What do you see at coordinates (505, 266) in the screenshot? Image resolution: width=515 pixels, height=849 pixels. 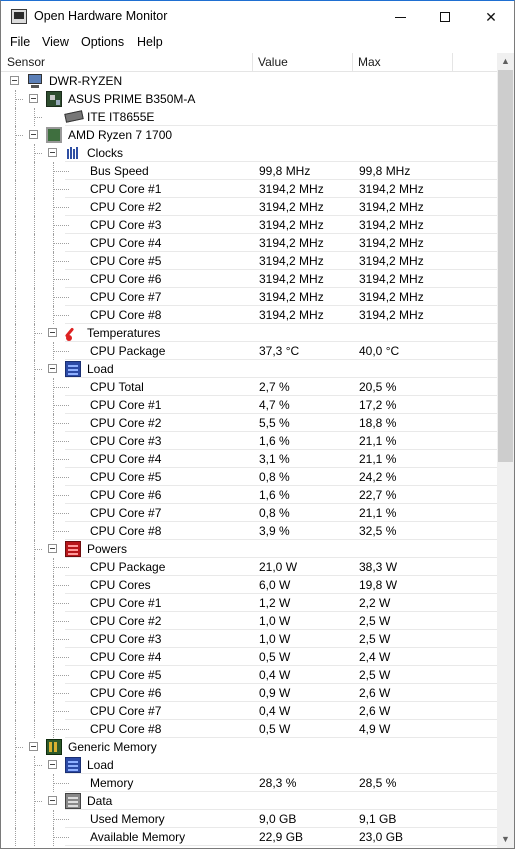 I see `scroll-thumb` at bounding box center [505, 266].